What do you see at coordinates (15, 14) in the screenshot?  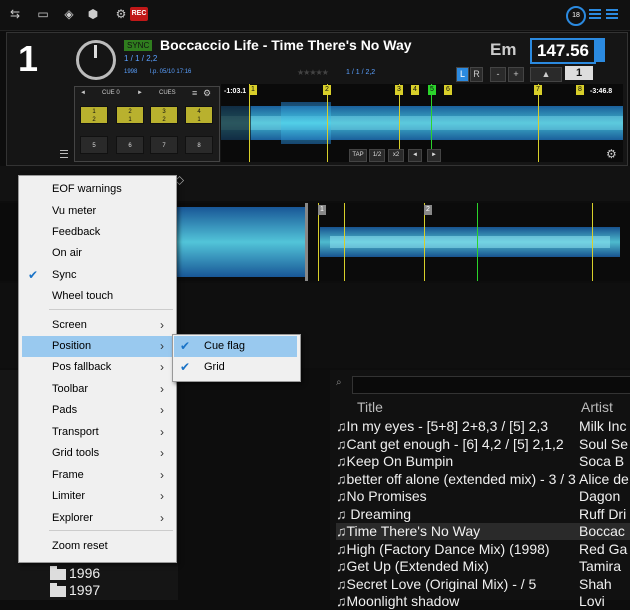 I see `mixer-icon: ⇆` at bounding box center [15, 14].